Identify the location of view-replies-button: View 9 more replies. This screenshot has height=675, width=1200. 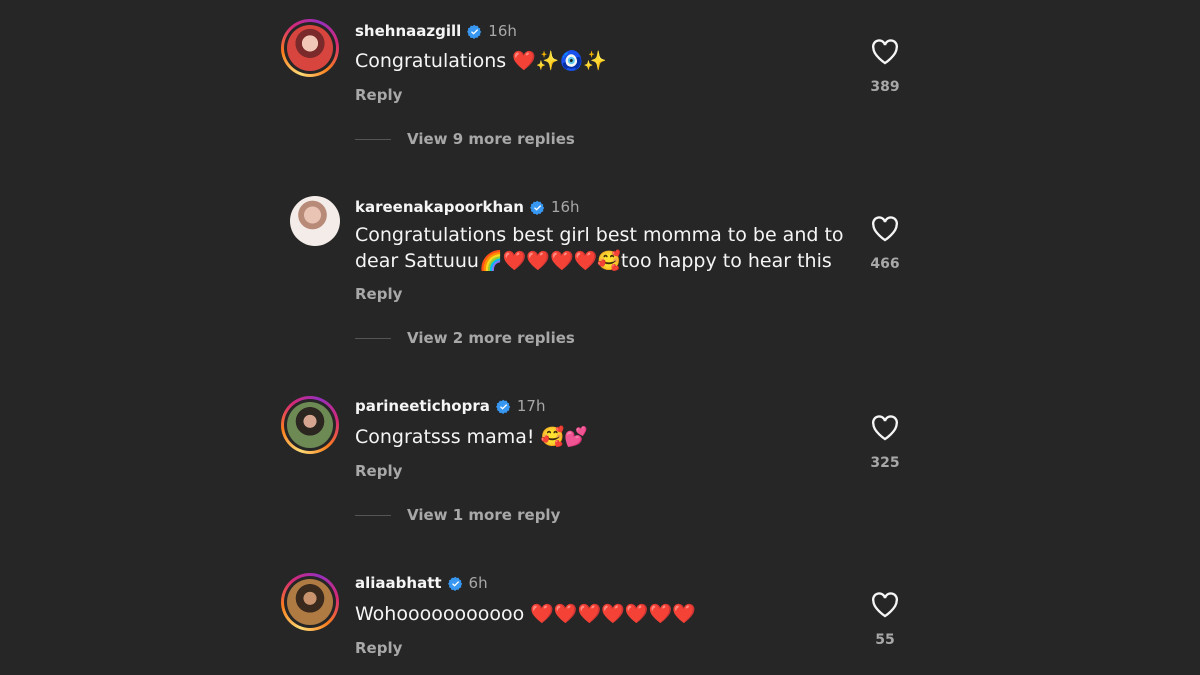
(465, 139).